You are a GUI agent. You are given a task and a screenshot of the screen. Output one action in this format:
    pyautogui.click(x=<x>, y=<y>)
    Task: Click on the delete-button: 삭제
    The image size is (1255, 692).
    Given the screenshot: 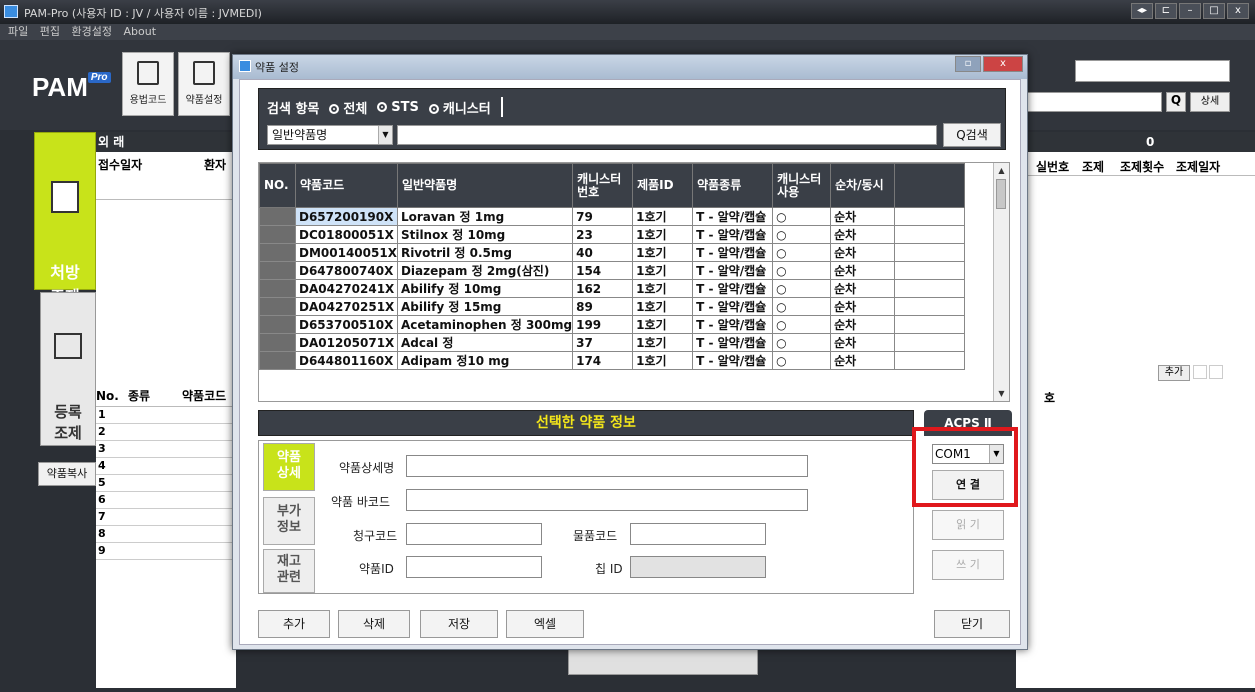 What is the action you would take?
    pyautogui.click(x=374, y=624)
    